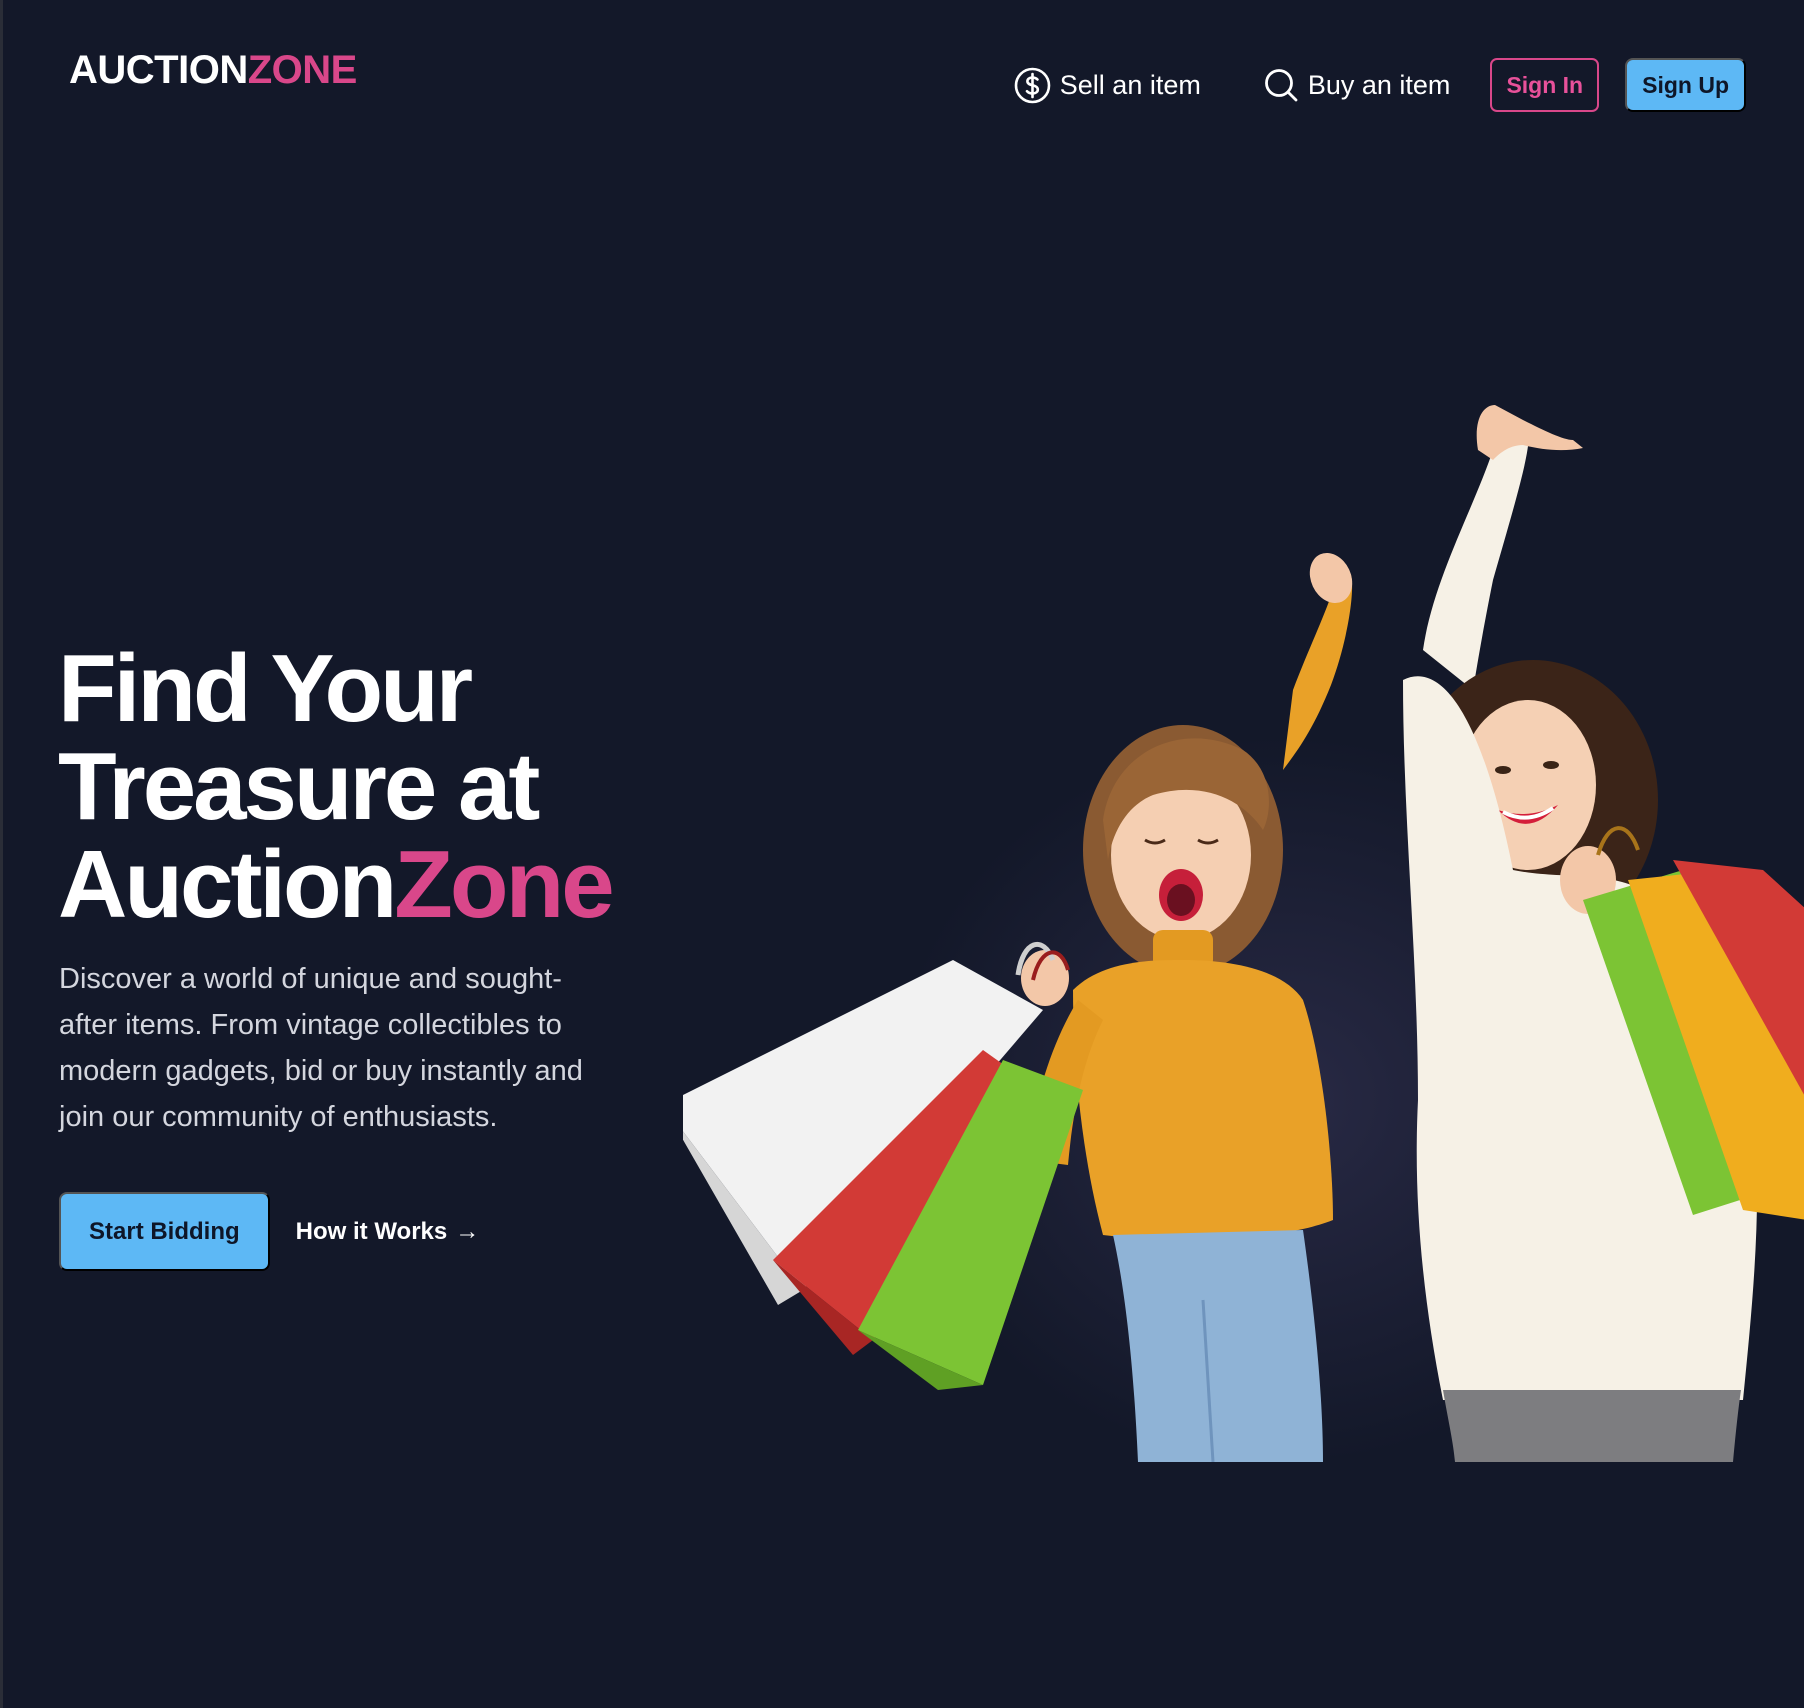 The height and width of the screenshot is (1708, 1804). What do you see at coordinates (504, 884) in the screenshot?
I see `hero-title-line-3-accent: Zone` at bounding box center [504, 884].